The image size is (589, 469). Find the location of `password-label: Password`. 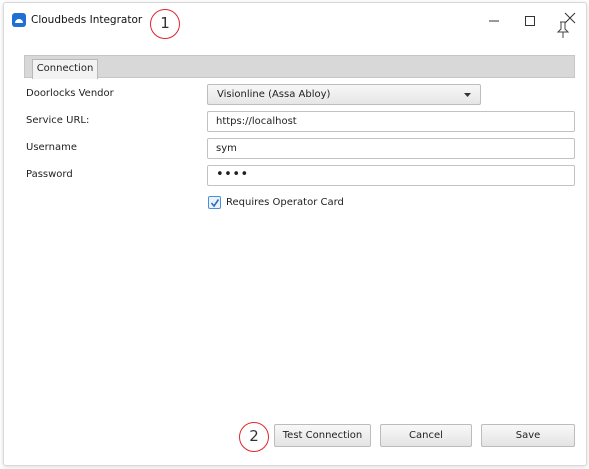

password-label: Password is located at coordinates (49, 174).